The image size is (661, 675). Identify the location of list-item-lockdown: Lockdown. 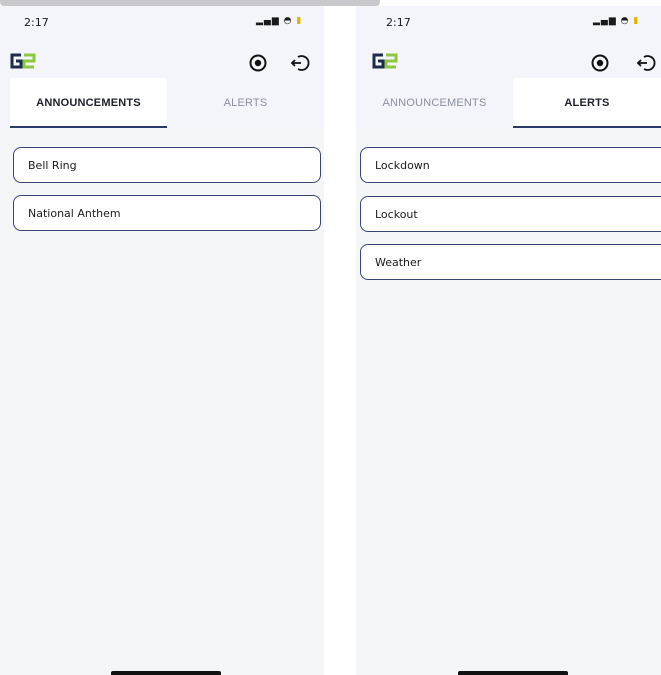
(510, 165).